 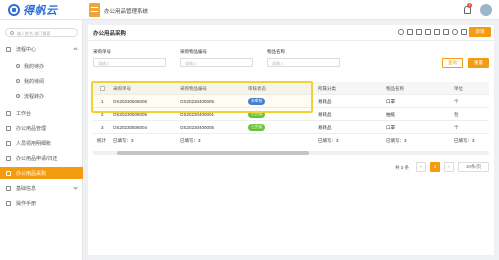 I want to click on sidebar-item-supplies-management: 办公用品管理, so click(x=41, y=128).